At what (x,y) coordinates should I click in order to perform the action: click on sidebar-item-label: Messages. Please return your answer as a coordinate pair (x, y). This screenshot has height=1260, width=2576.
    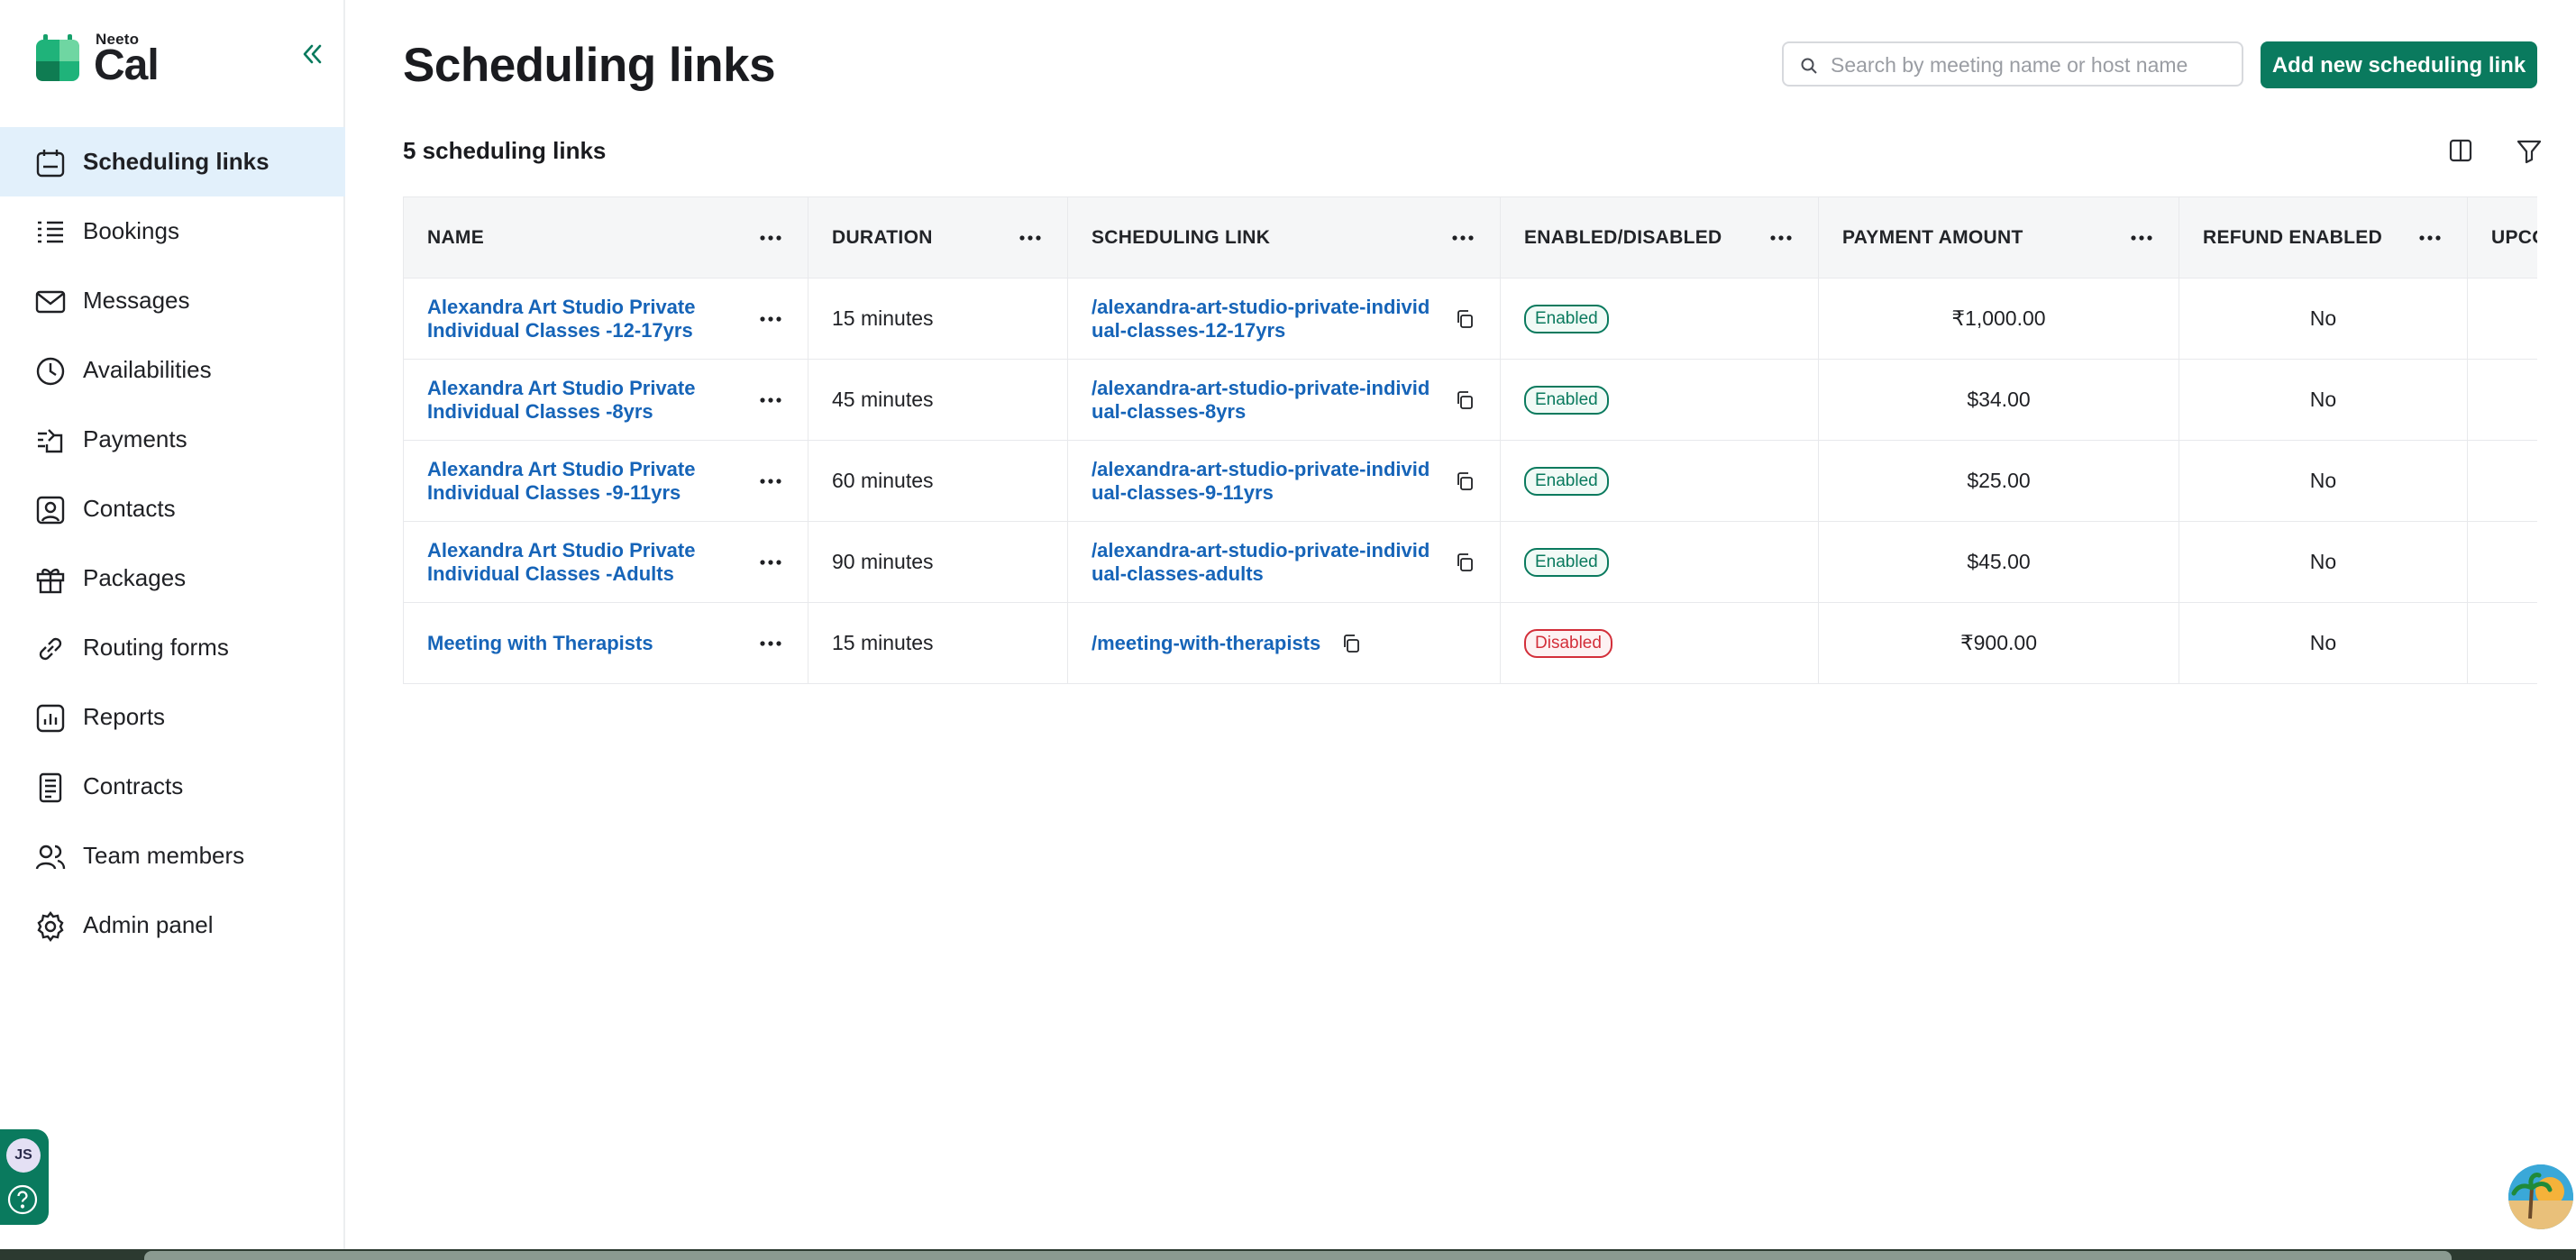
    Looking at the image, I should click on (136, 301).